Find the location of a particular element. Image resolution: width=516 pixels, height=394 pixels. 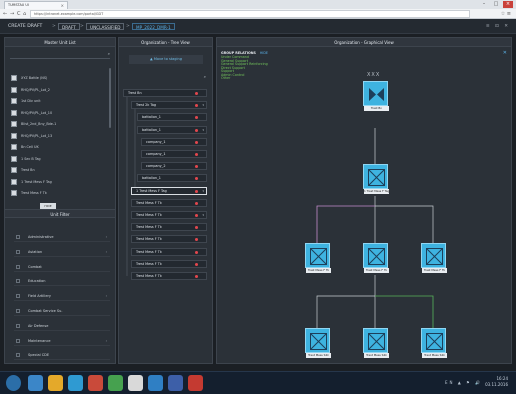

unit-icon is located at coordinates (14, 181).